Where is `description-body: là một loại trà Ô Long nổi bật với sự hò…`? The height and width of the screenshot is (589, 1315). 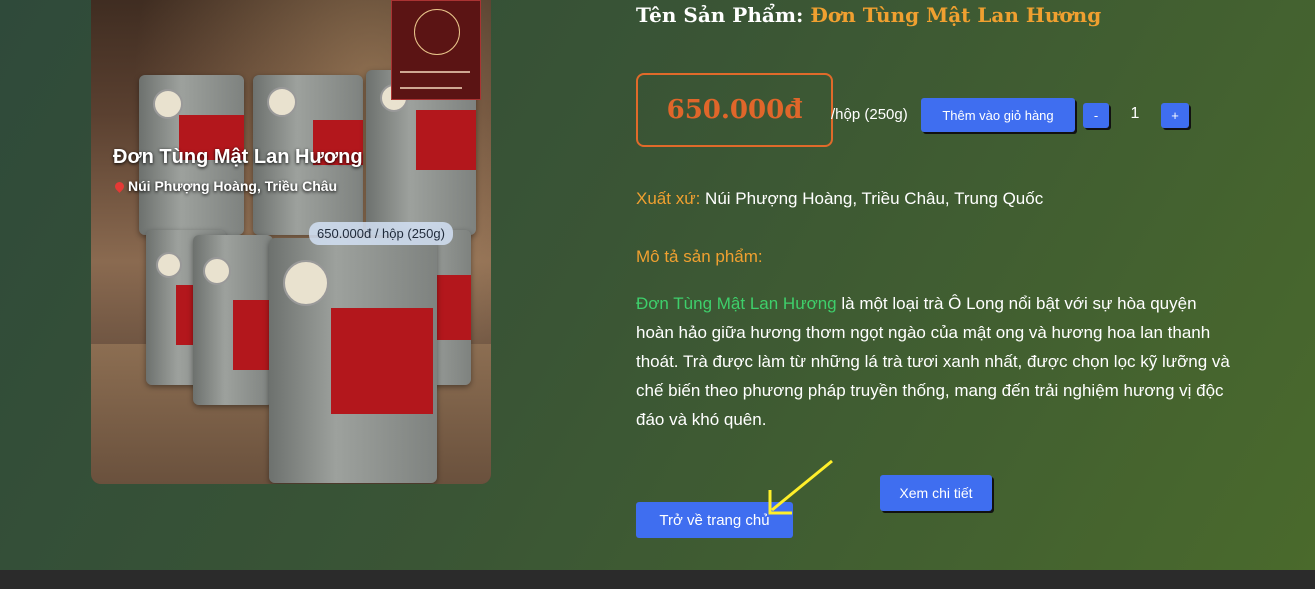
description-body: là một loại trà Ô Long nổi bật với sự hò… is located at coordinates (933, 361).